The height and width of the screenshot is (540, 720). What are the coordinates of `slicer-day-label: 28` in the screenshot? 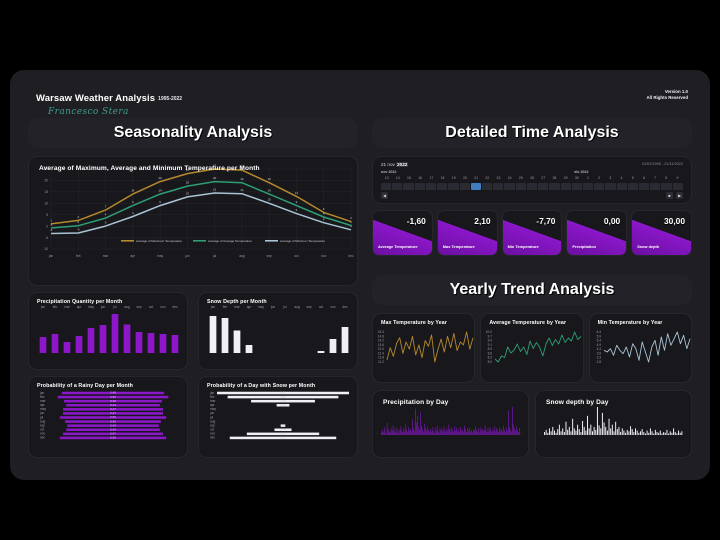 It's located at (554, 178).